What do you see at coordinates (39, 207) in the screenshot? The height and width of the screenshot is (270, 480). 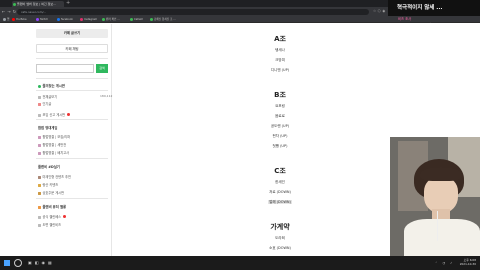 I see `trophy-icon` at bounding box center [39, 207].